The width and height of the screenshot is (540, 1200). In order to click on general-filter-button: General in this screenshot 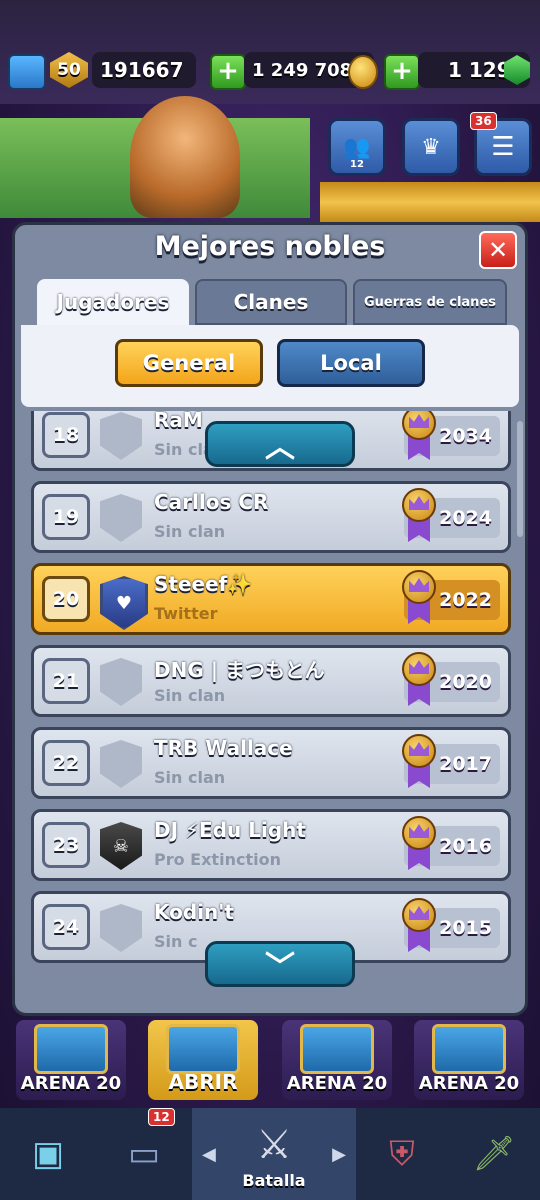, I will do `click(189, 363)`.